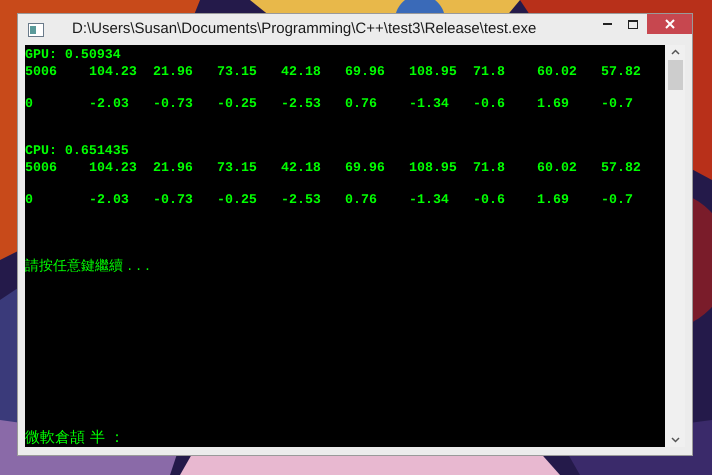  I want to click on console-icon, so click(36, 29).